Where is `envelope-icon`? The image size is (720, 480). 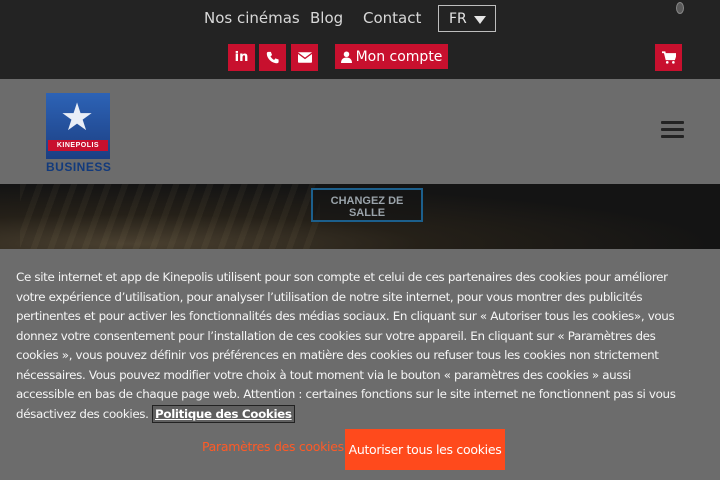 envelope-icon is located at coordinates (304, 57).